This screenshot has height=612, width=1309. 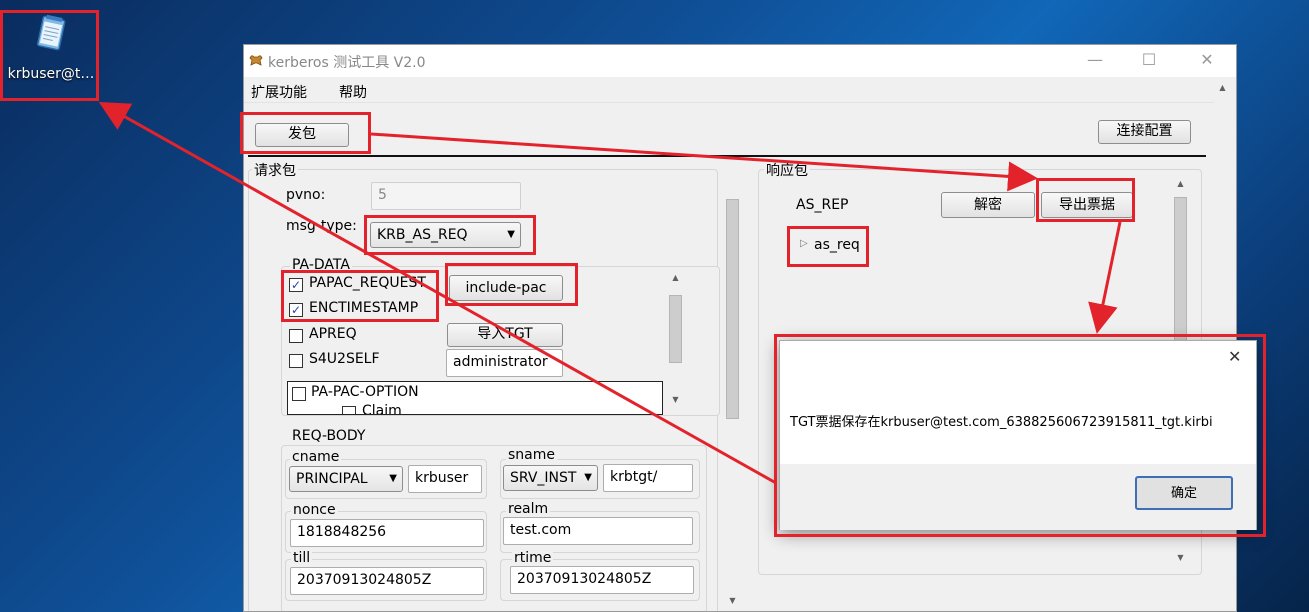 What do you see at coordinates (1105, 277) in the screenshot?
I see `arrow-export-to-dialog` at bounding box center [1105, 277].